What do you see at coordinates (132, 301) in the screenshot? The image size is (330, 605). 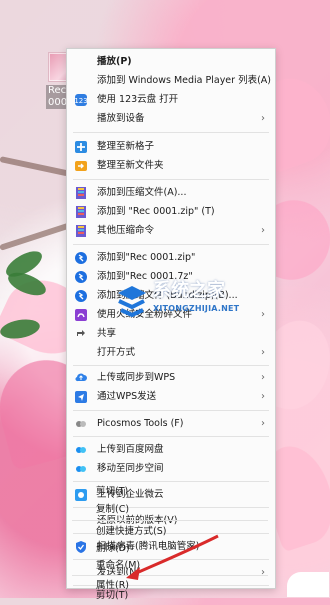 I see `watermark-logo-icon` at bounding box center [132, 301].